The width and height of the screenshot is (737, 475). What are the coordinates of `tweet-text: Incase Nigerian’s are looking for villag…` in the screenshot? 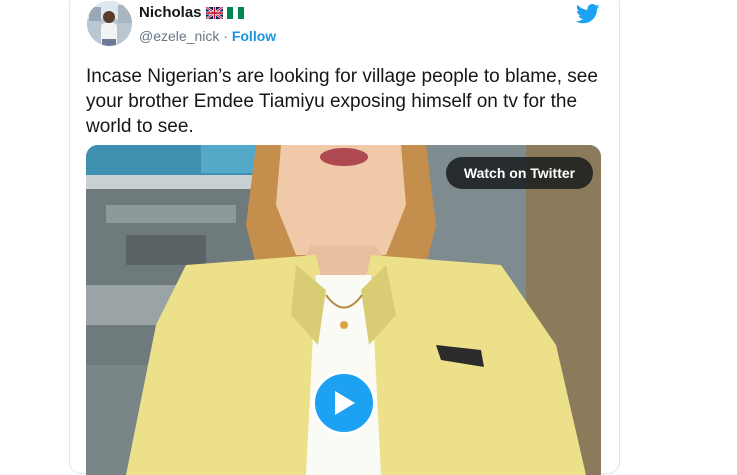 It's located at (342, 101).